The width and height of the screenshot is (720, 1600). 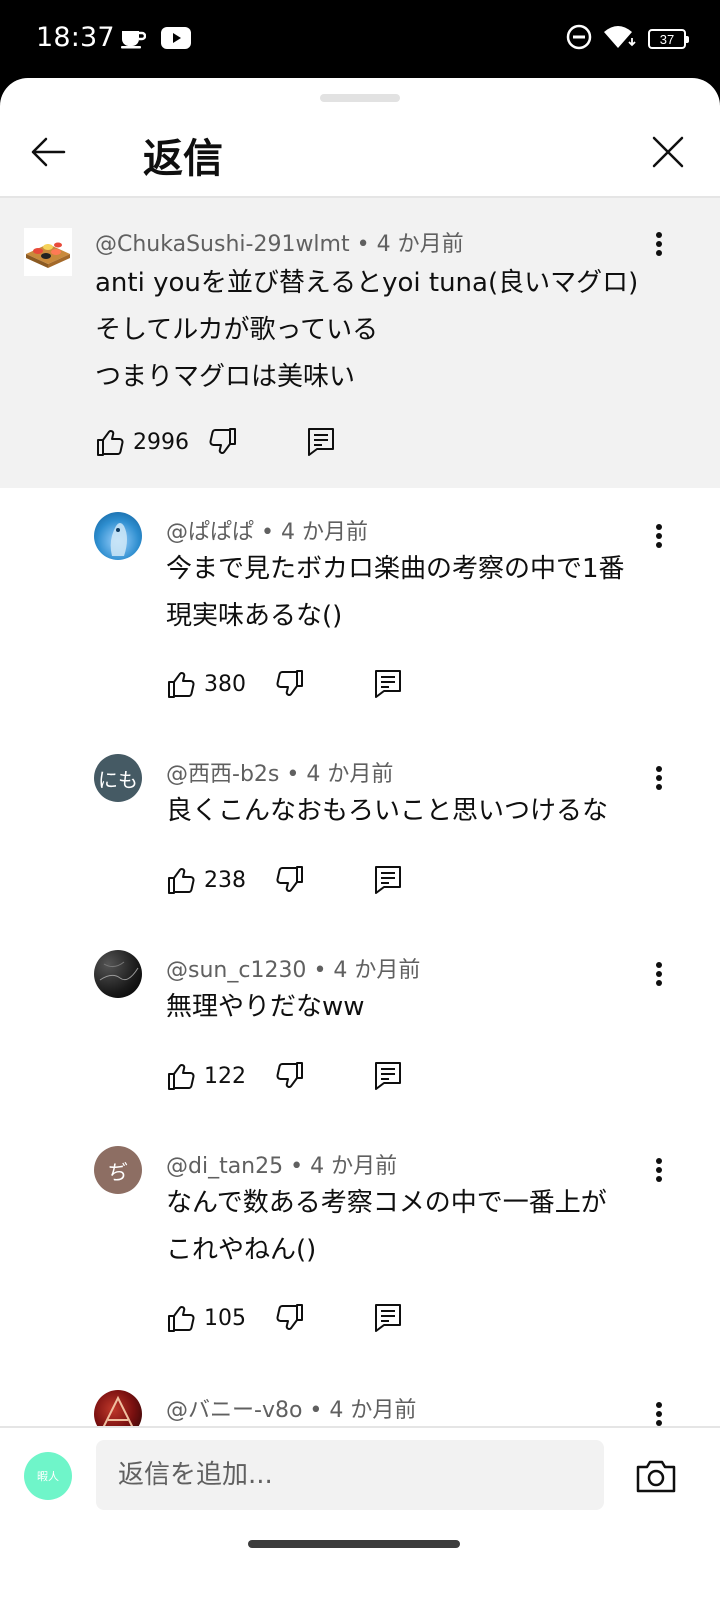 I want to click on comment-actions: 122, so click(x=287, y=1076).